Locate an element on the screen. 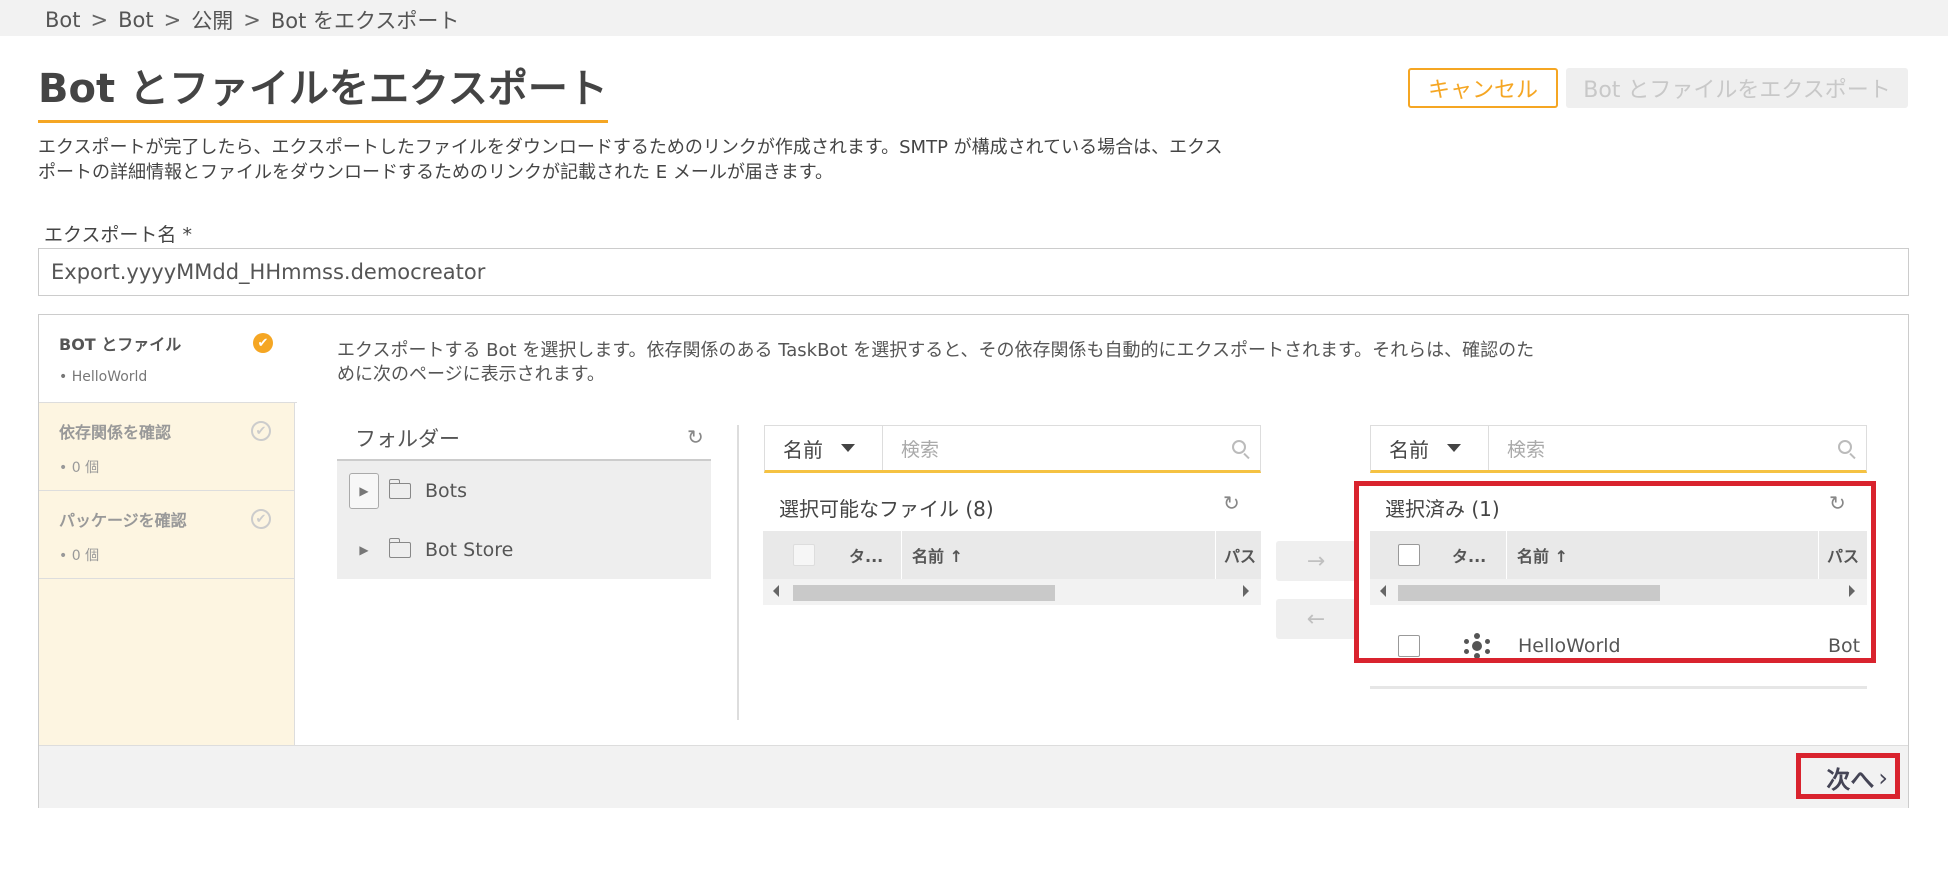  highlight-box is located at coordinates (1615, 572).